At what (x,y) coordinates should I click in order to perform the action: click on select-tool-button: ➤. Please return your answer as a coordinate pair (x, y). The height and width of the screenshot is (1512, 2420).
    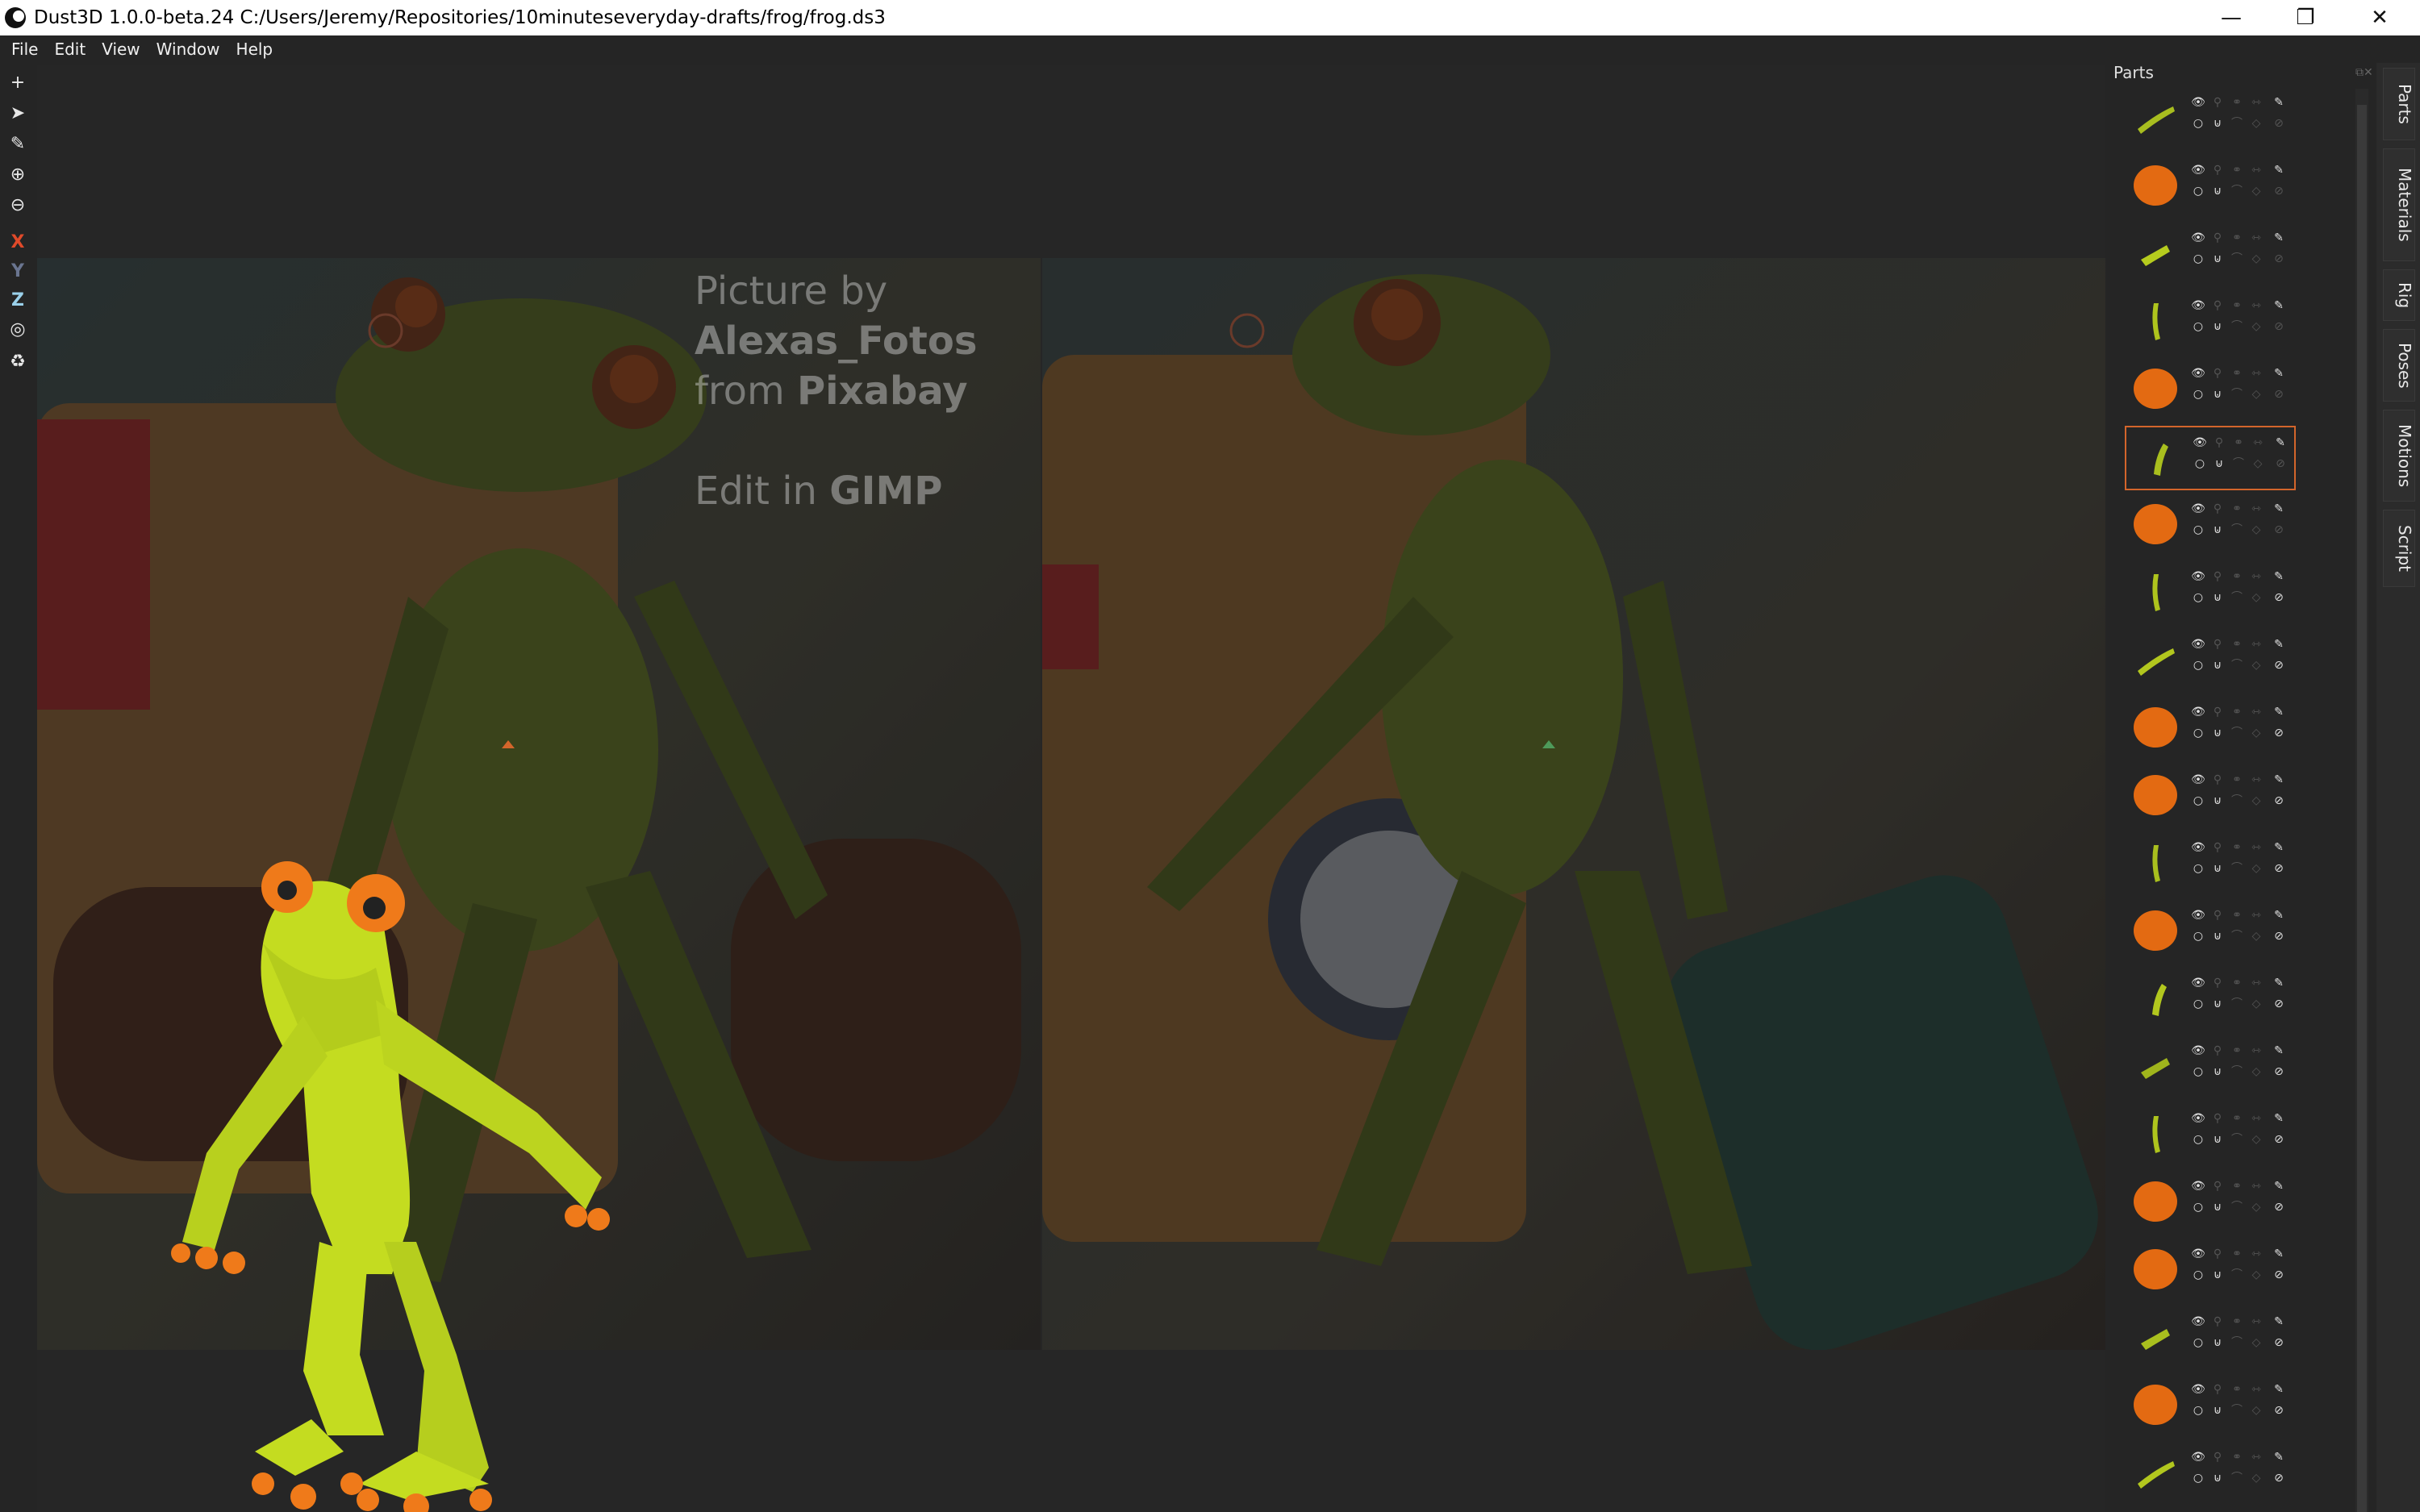
    Looking at the image, I should click on (18, 113).